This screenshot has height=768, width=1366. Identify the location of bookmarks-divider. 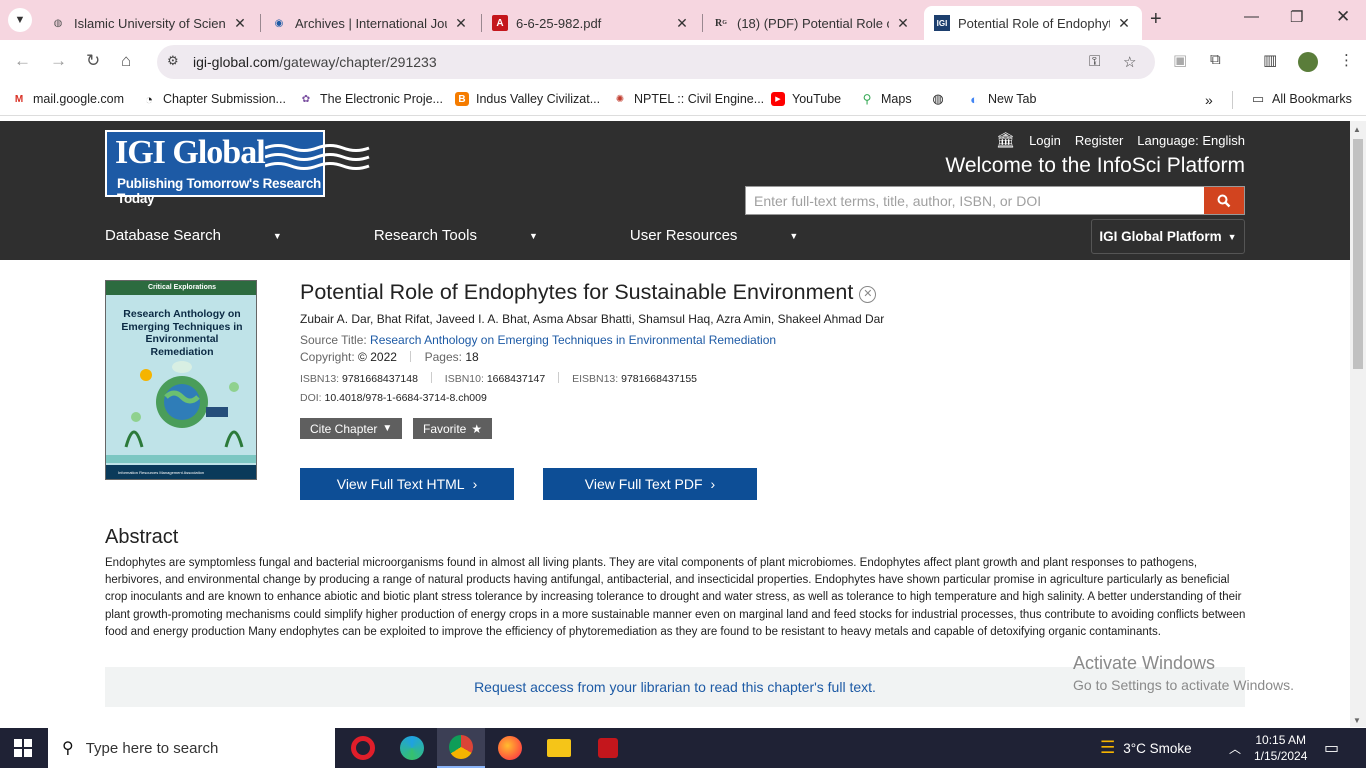
(1232, 100).